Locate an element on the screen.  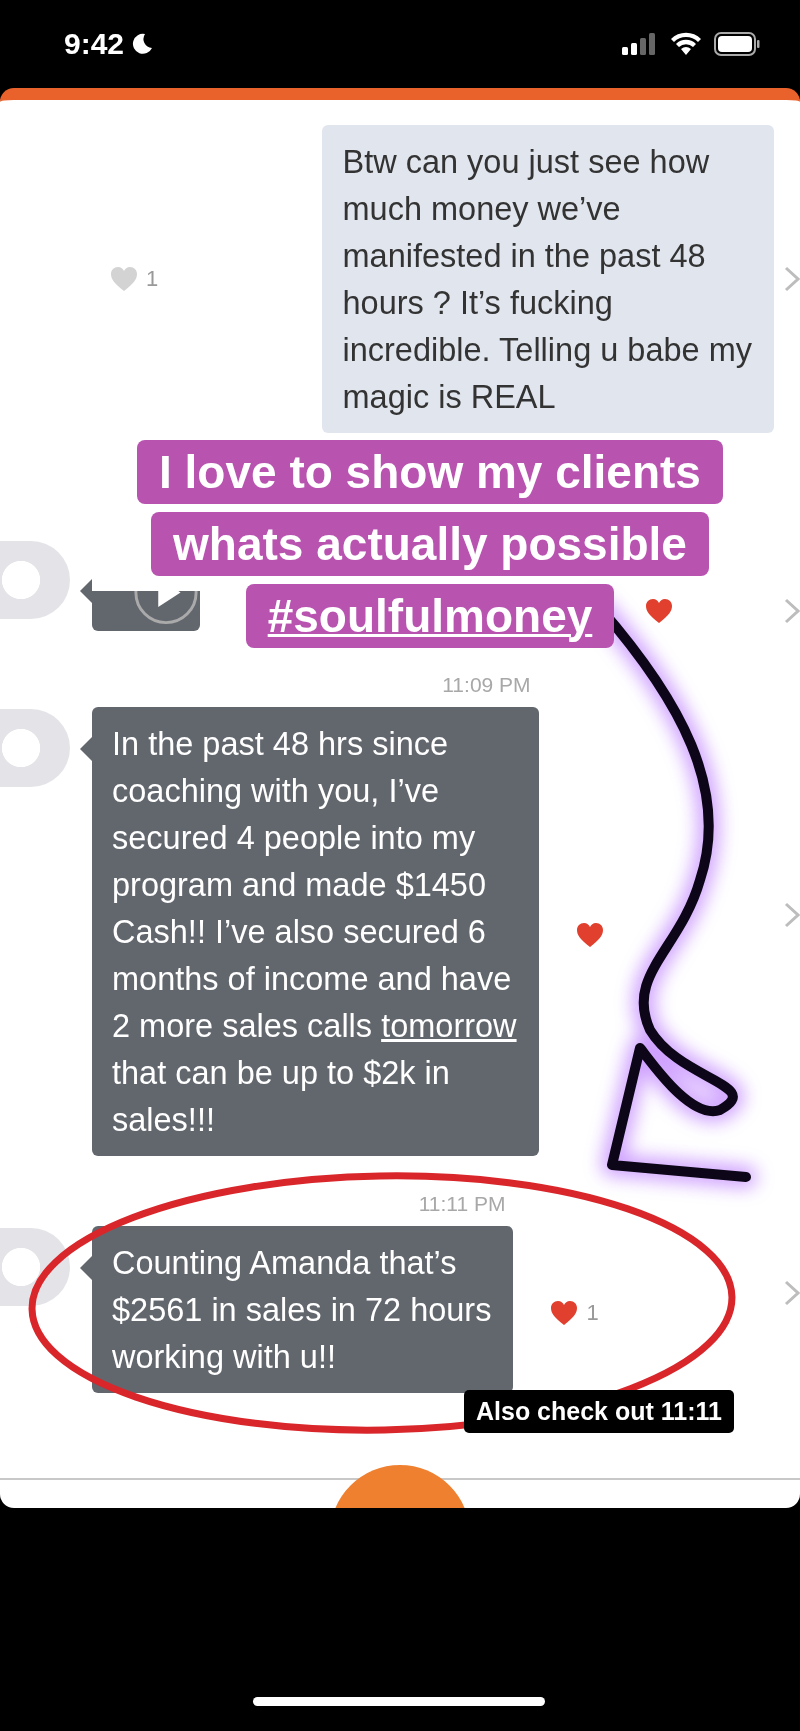
timestamp: 11:09 PM is located at coordinates (486, 685).